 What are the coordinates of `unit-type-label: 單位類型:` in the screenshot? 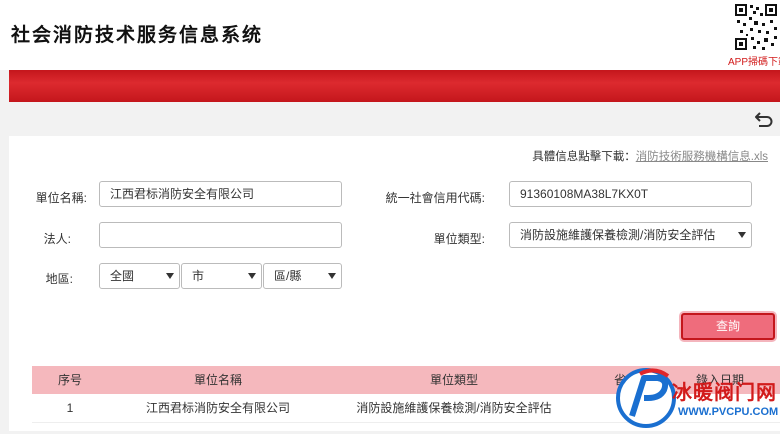 It's located at (459, 239).